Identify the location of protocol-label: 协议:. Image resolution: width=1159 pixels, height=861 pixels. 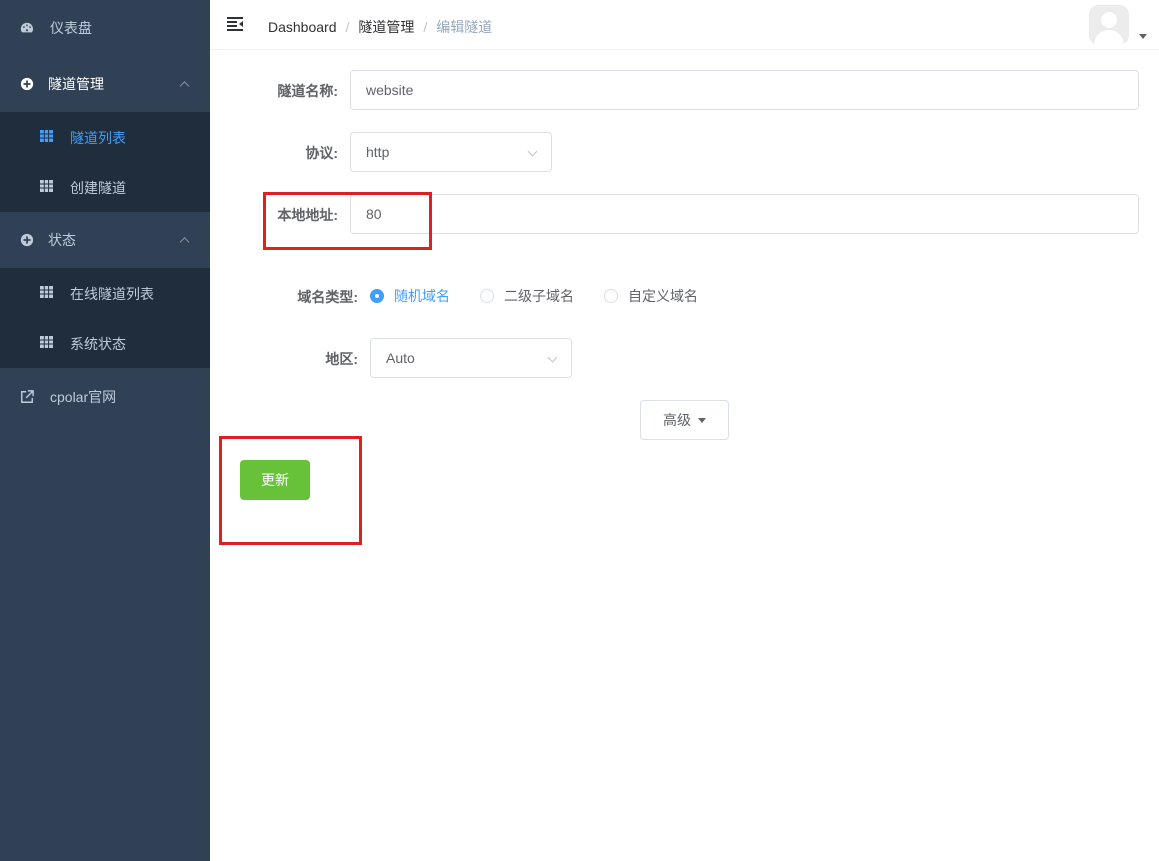
(321, 153).